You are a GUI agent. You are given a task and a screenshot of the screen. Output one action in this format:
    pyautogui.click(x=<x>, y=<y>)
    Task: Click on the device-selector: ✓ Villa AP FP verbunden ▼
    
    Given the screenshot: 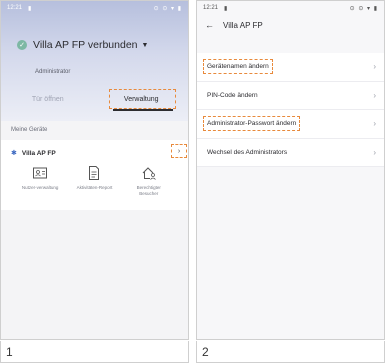 What is the action you would take?
    pyautogui.click(x=82, y=45)
    